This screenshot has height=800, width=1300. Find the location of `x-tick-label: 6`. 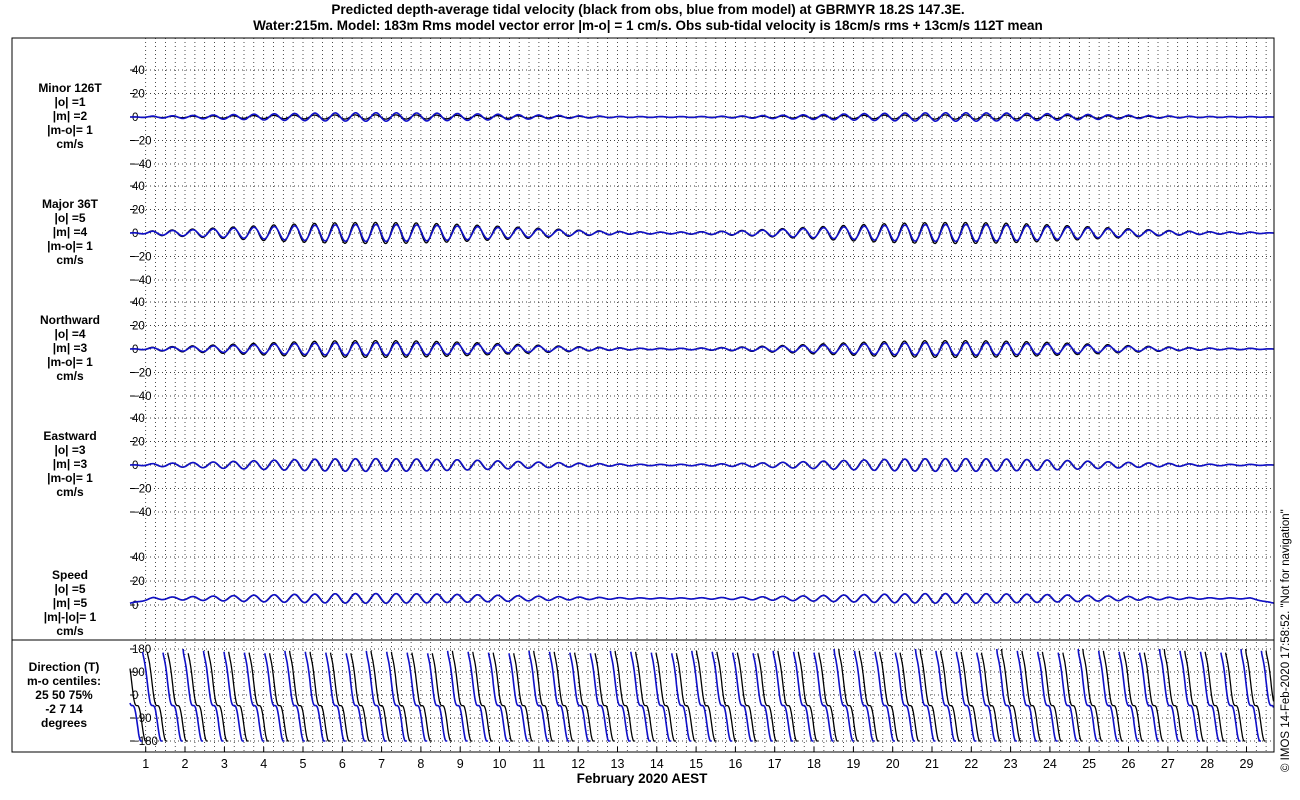

x-tick-label: 6 is located at coordinates (342, 764).